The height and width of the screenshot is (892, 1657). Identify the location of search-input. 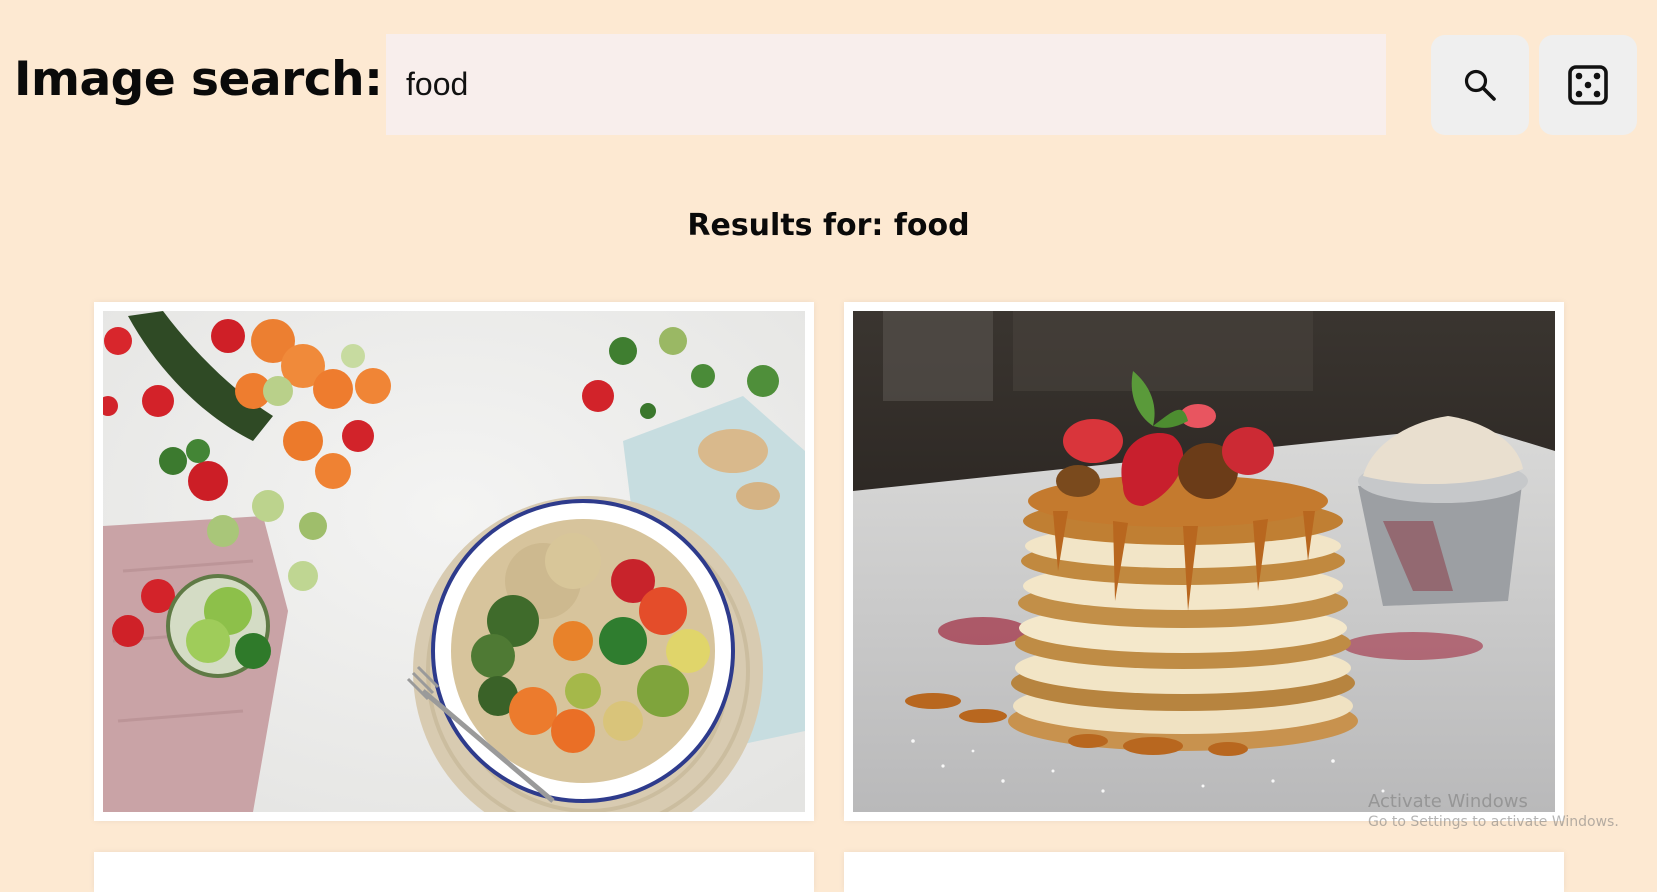
(886, 84).